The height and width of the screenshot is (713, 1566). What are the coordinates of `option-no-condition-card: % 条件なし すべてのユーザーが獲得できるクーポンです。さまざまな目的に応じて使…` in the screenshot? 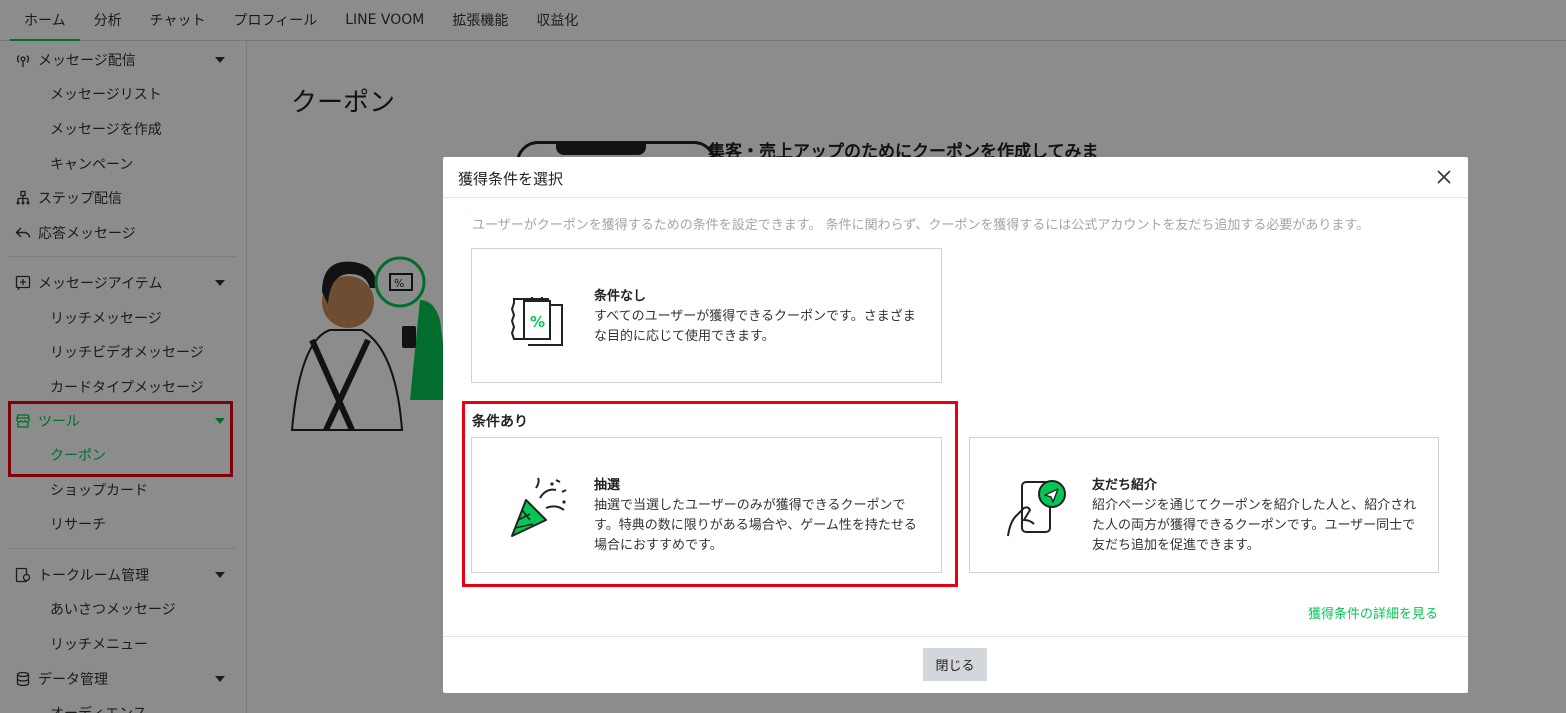 It's located at (706, 315).